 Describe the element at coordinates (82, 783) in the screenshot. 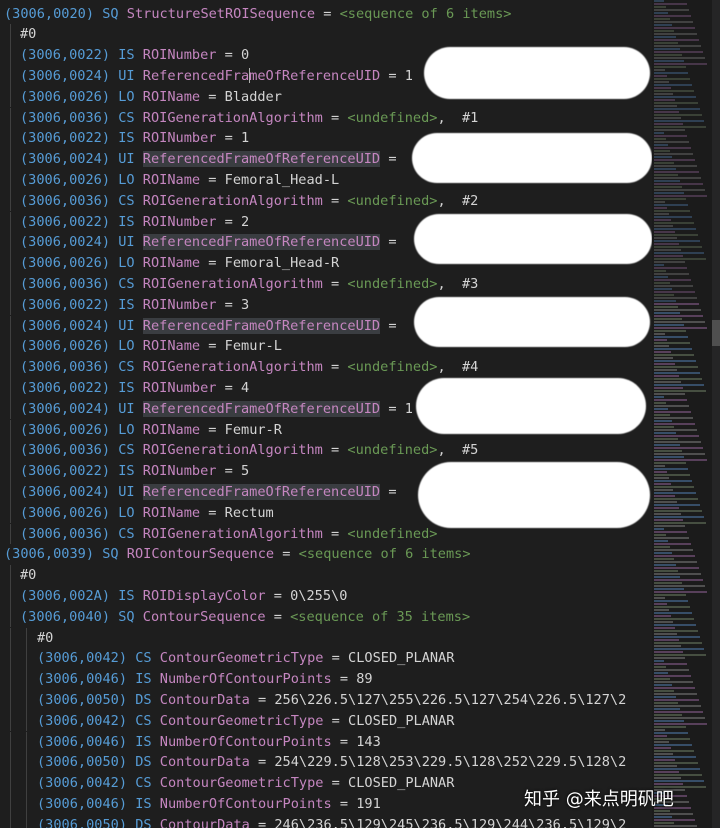

I see `dicom-tag: (3006,0042)` at that location.